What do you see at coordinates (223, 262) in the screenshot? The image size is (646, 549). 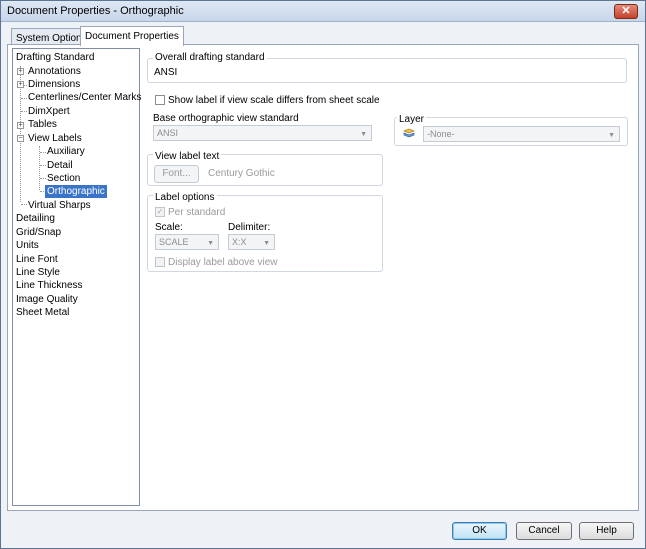 I see `display-above-label: Display label above view` at bounding box center [223, 262].